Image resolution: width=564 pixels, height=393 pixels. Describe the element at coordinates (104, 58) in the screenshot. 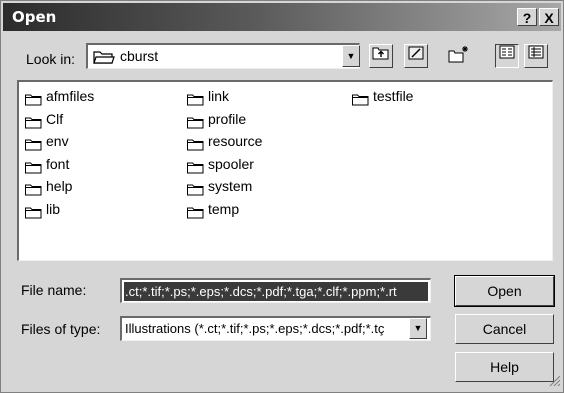

I see `open-folder-icon` at that location.